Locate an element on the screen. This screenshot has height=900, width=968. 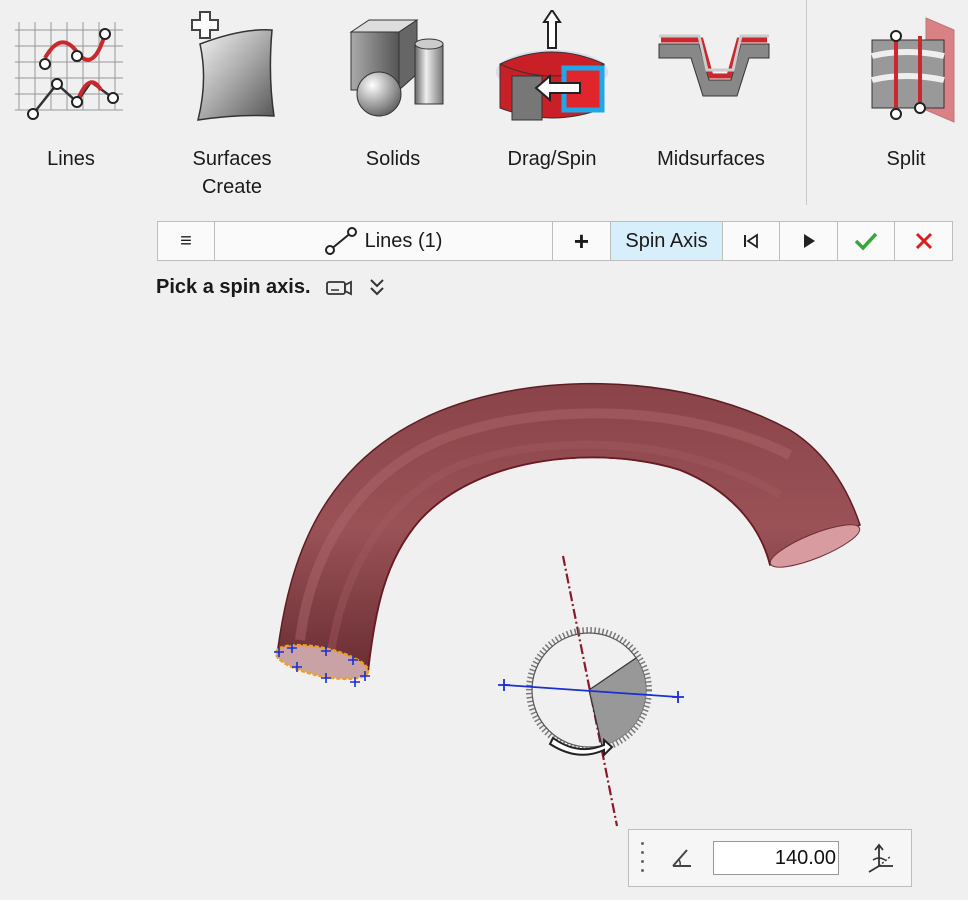
lines-tool: Lines is located at coordinates (73, 91).